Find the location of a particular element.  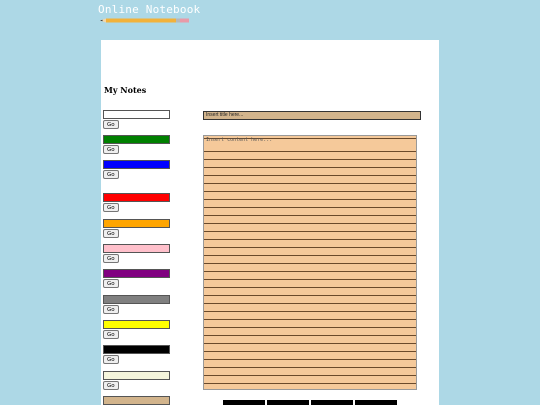

my-notes-heading: My Notes is located at coordinates (125, 90).